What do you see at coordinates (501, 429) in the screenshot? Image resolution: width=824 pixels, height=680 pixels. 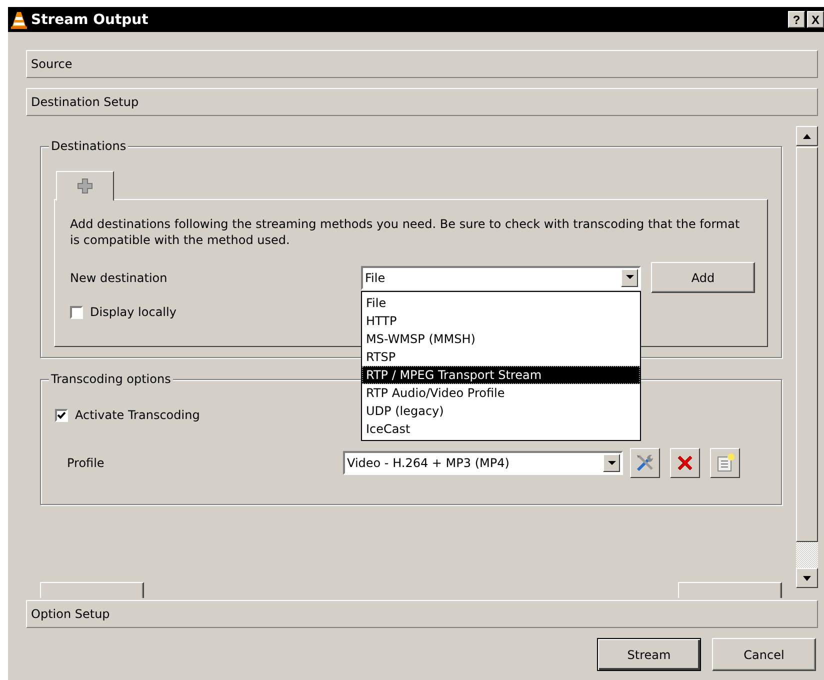 I see `dropdown-option: IceCast` at bounding box center [501, 429].